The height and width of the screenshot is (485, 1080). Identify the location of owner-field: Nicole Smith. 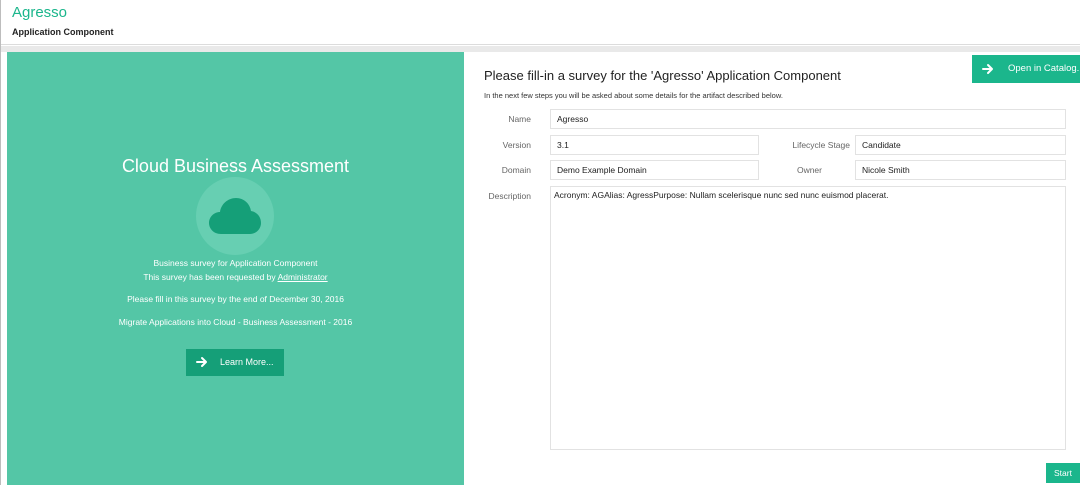
(960, 170).